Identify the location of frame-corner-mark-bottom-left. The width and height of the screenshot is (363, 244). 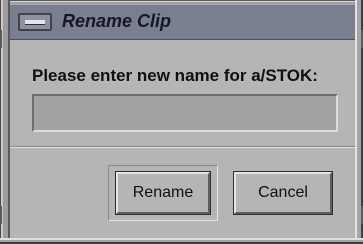
(1, 215).